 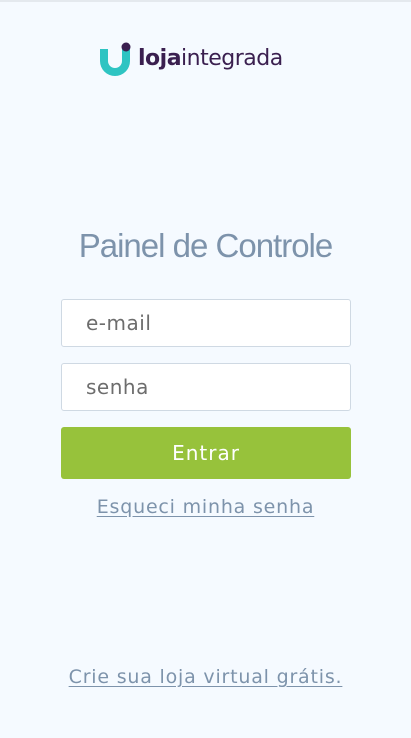 I want to click on logo-primary-text: loja, so click(x=160, y=58).